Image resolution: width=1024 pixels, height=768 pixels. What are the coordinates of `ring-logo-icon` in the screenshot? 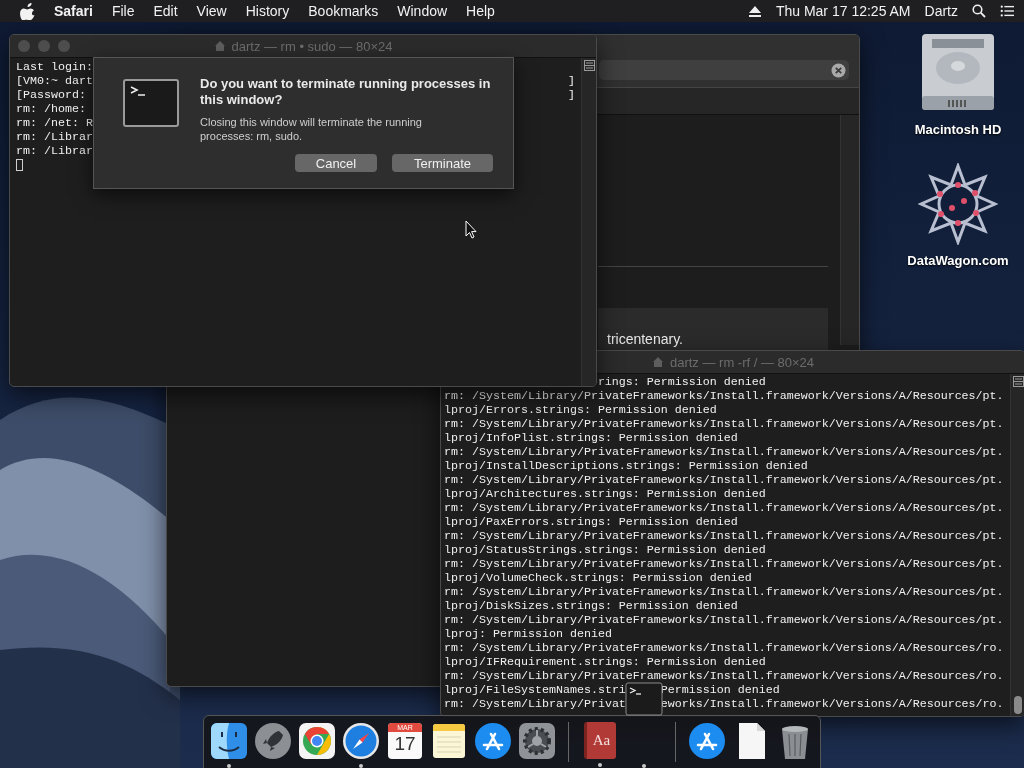 It's located at (317, 741).